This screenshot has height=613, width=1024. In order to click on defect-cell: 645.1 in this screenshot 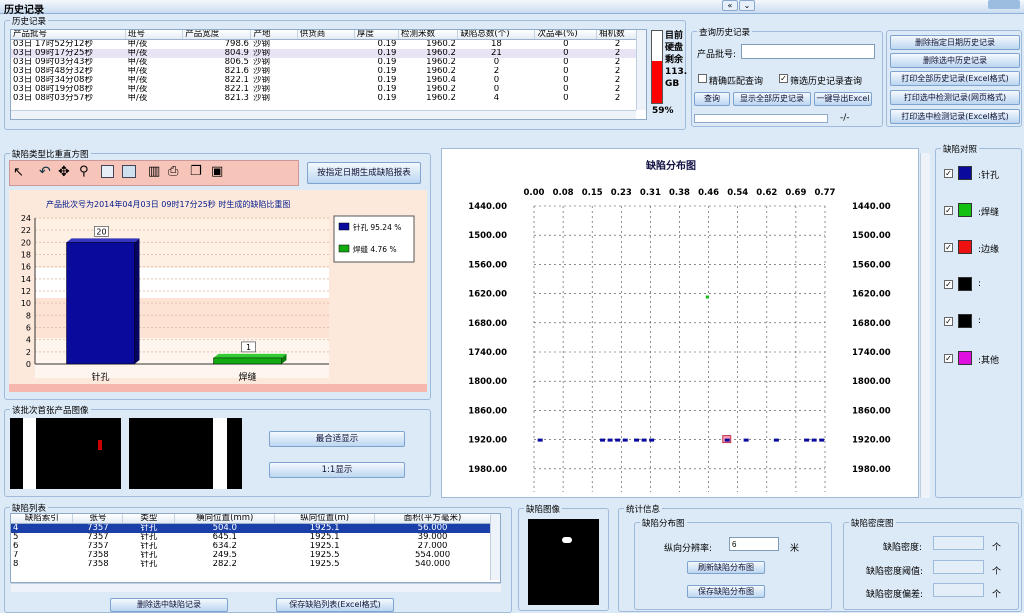, I will do `click(224, 537)`.